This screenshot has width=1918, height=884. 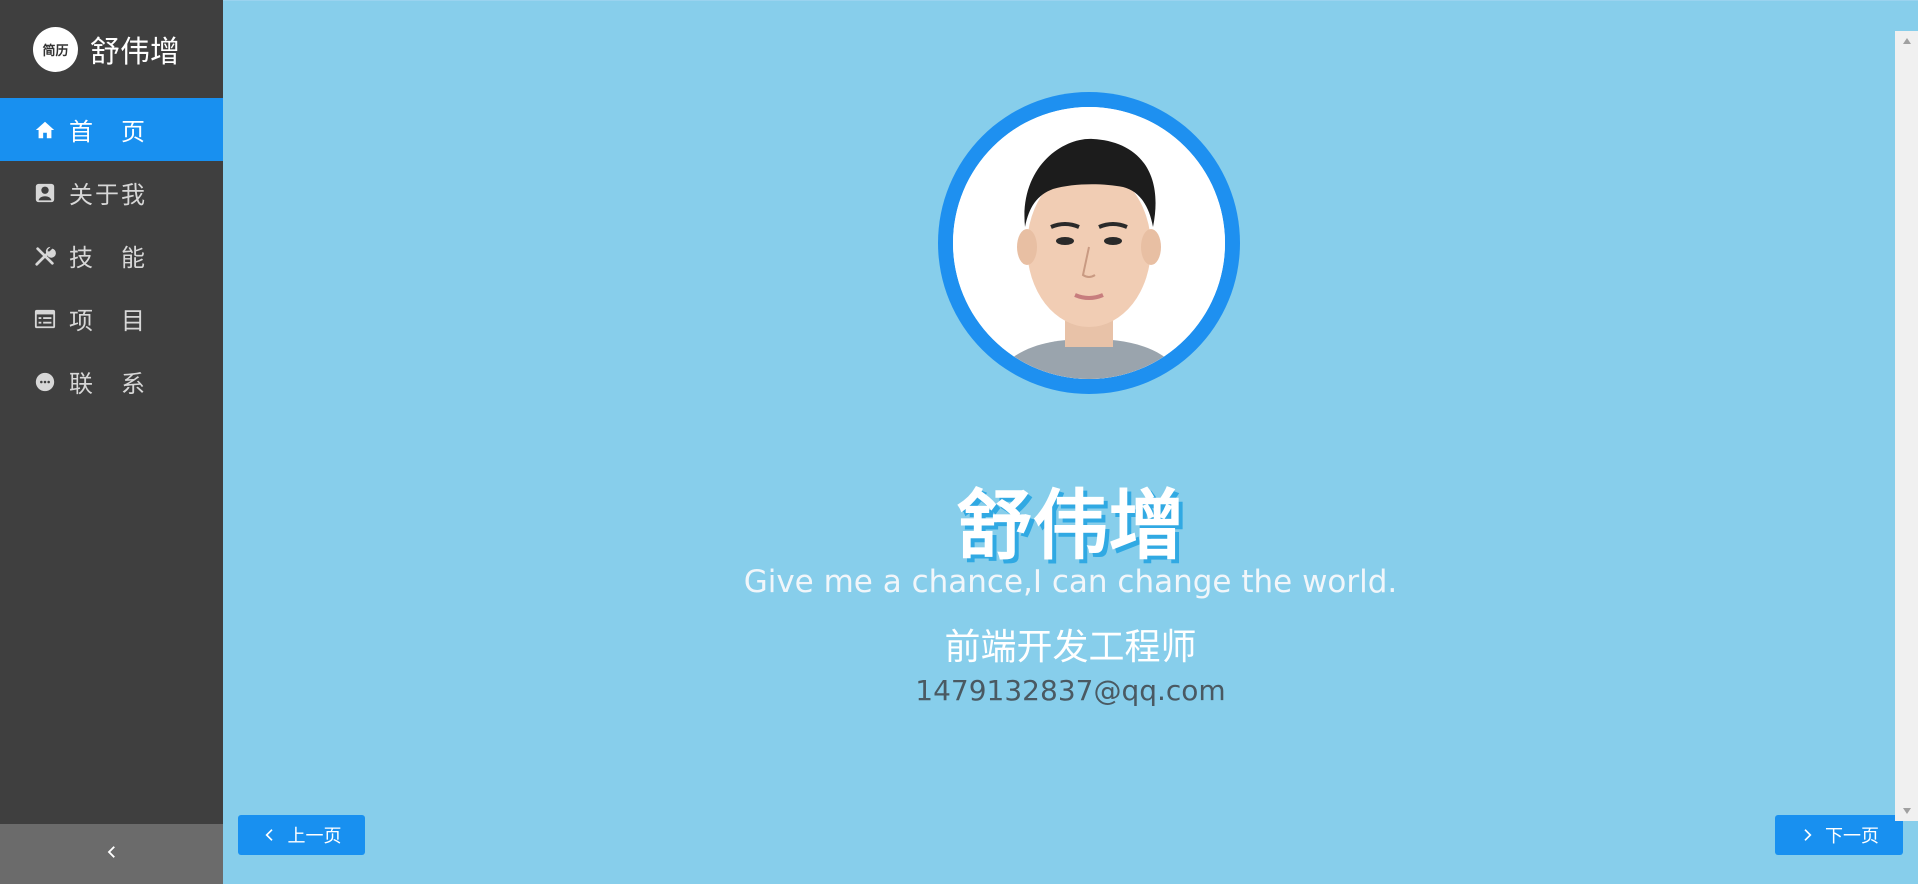 I want to click on next-page-button: 下一页, so click(x=1839, y=835).